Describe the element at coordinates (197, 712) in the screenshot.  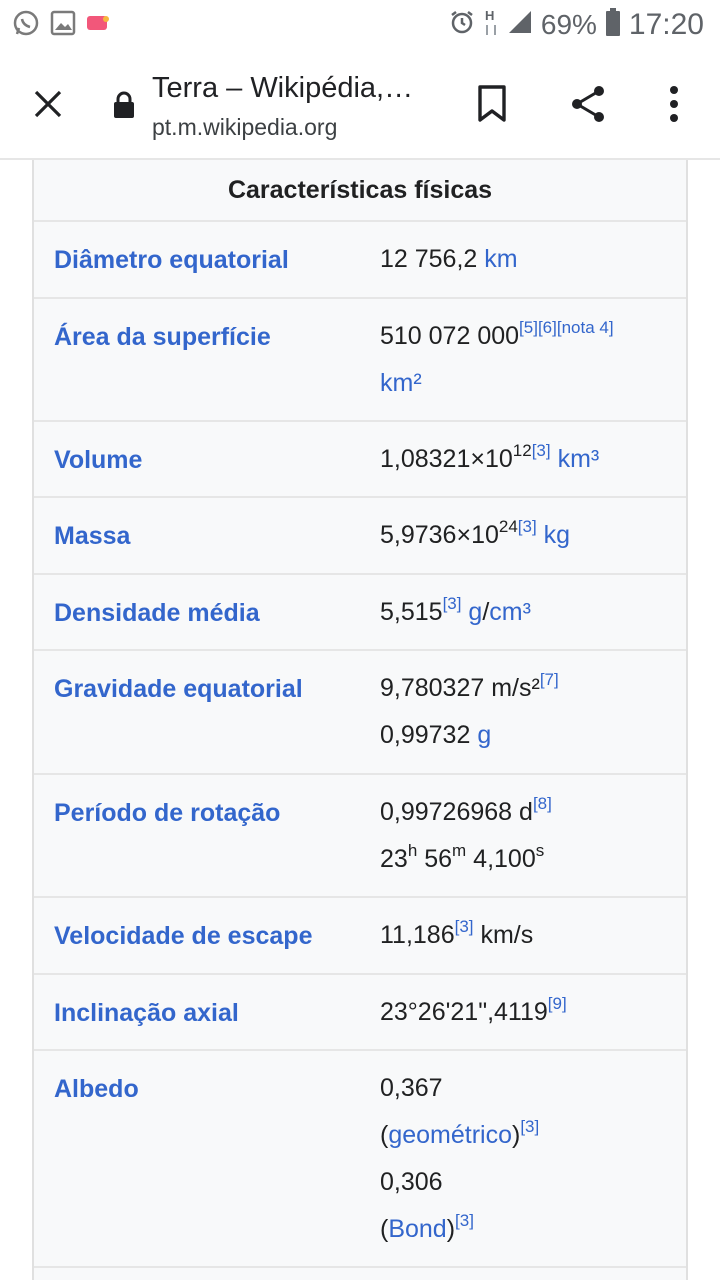
I see `label-gravidade-link: Gravidade equatorial` at that location.